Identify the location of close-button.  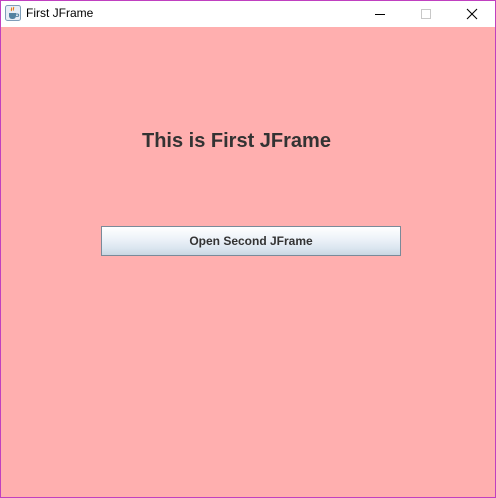
(472, 14).